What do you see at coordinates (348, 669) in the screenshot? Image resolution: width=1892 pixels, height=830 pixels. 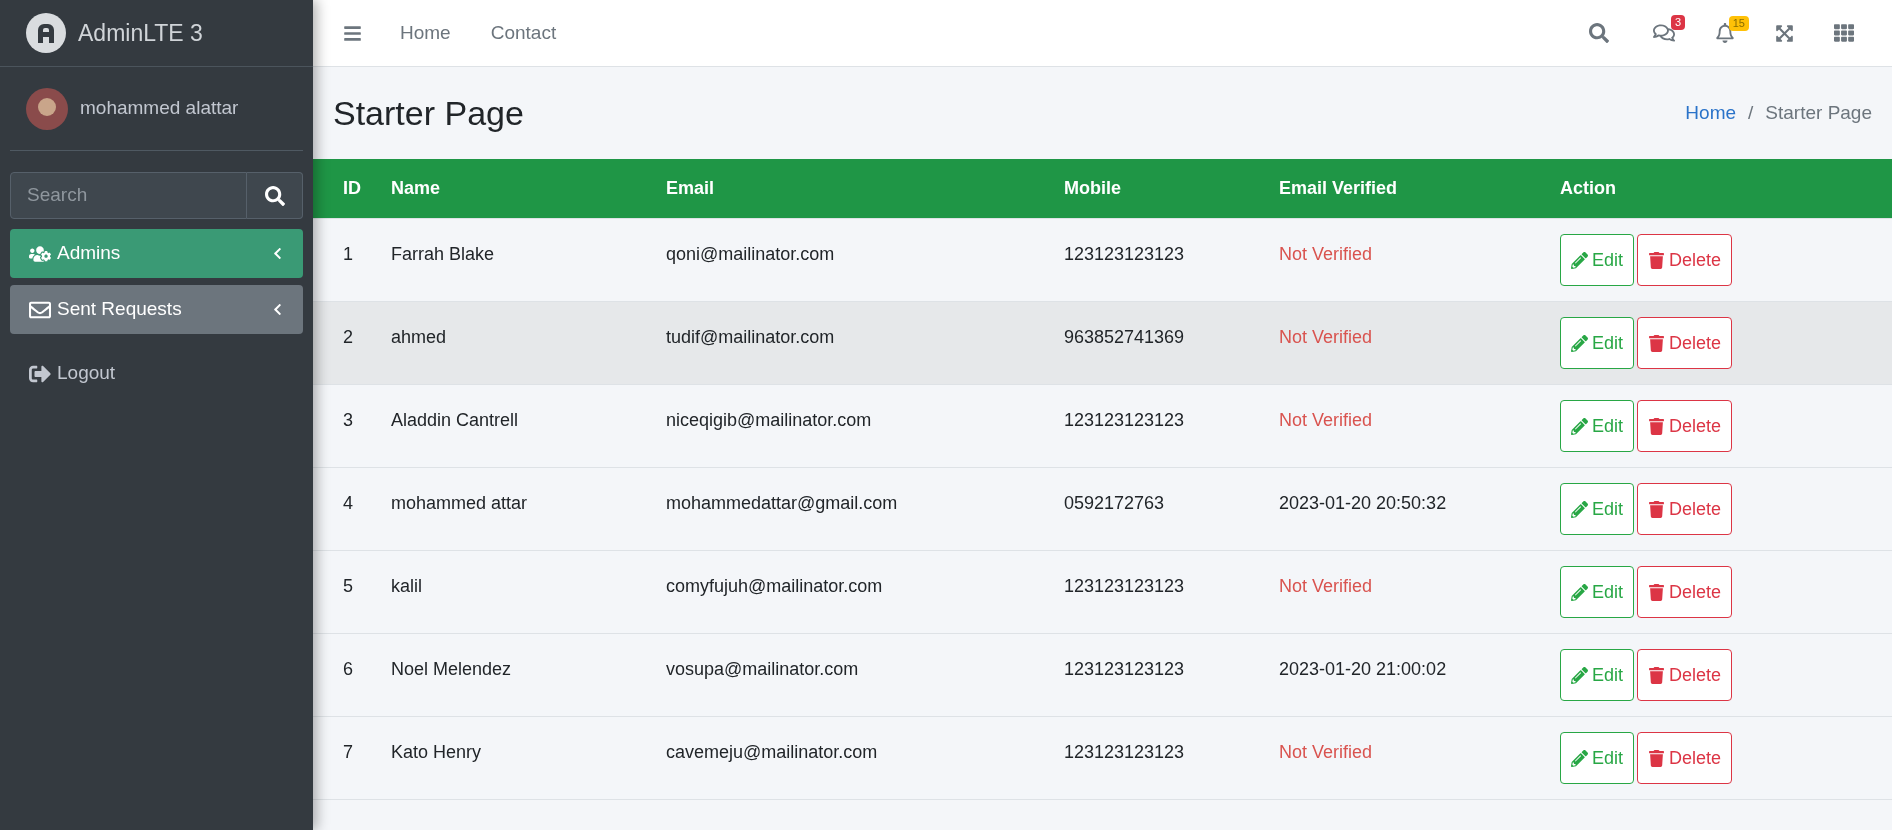 I see `table-cell-text: 6` at bounding box center [348, 669].